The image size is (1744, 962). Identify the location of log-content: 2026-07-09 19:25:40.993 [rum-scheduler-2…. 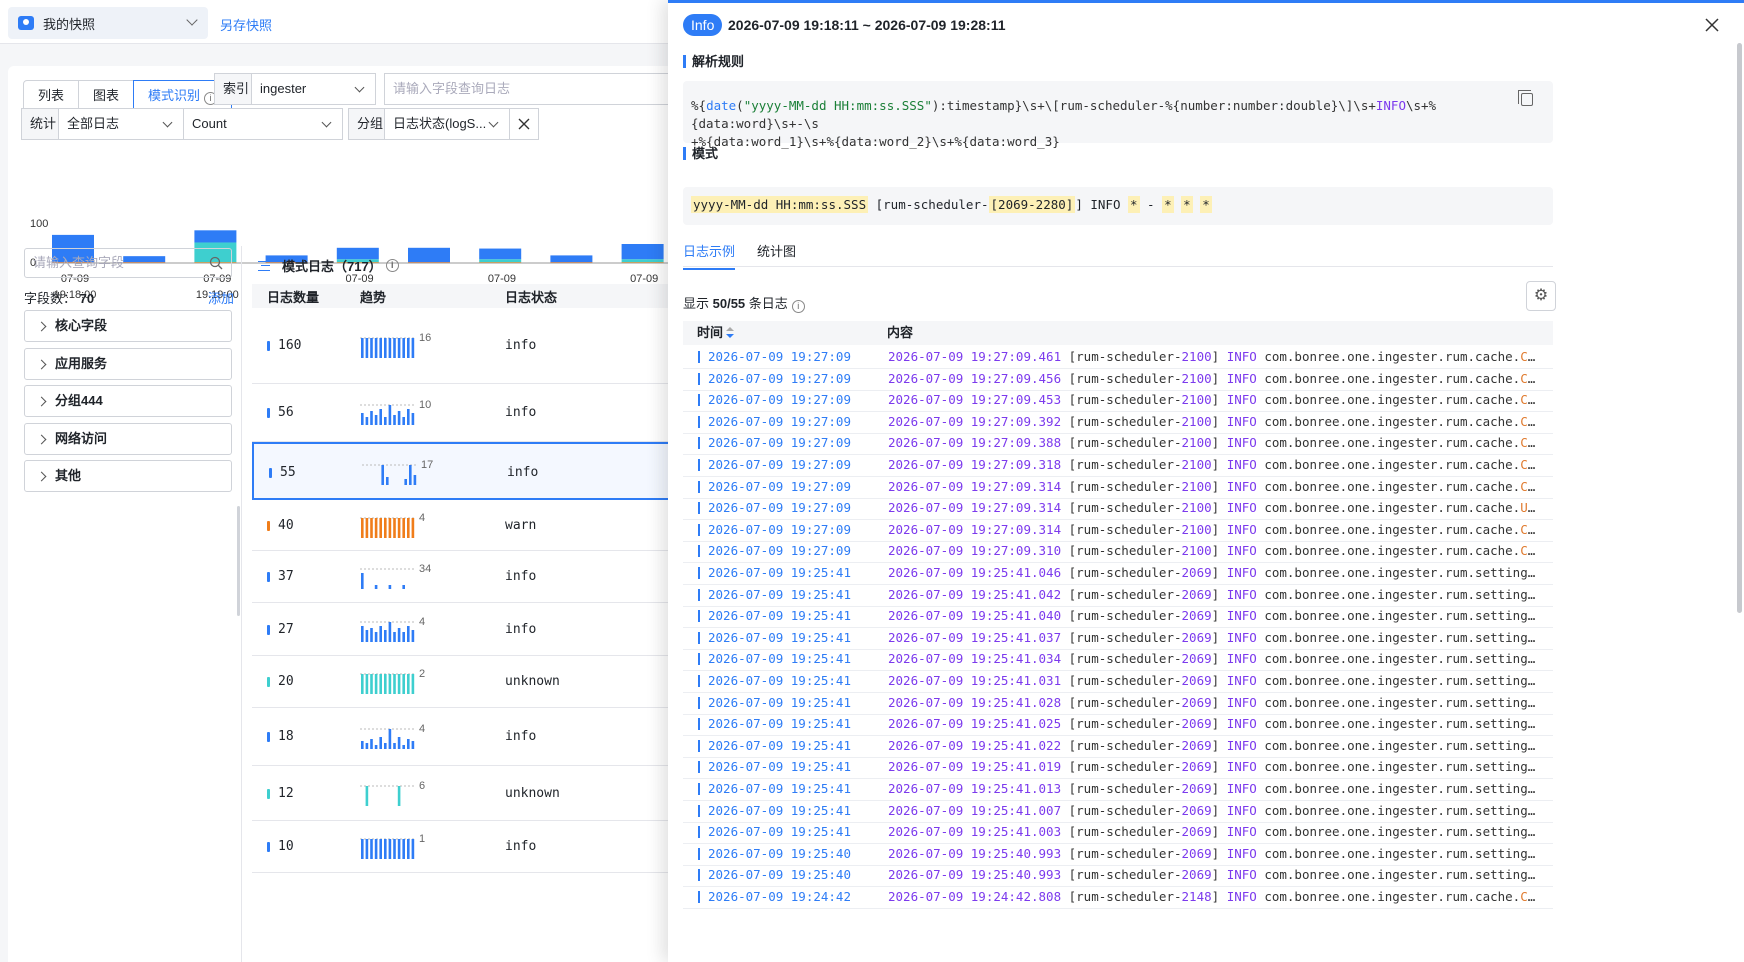
(1213, 853).